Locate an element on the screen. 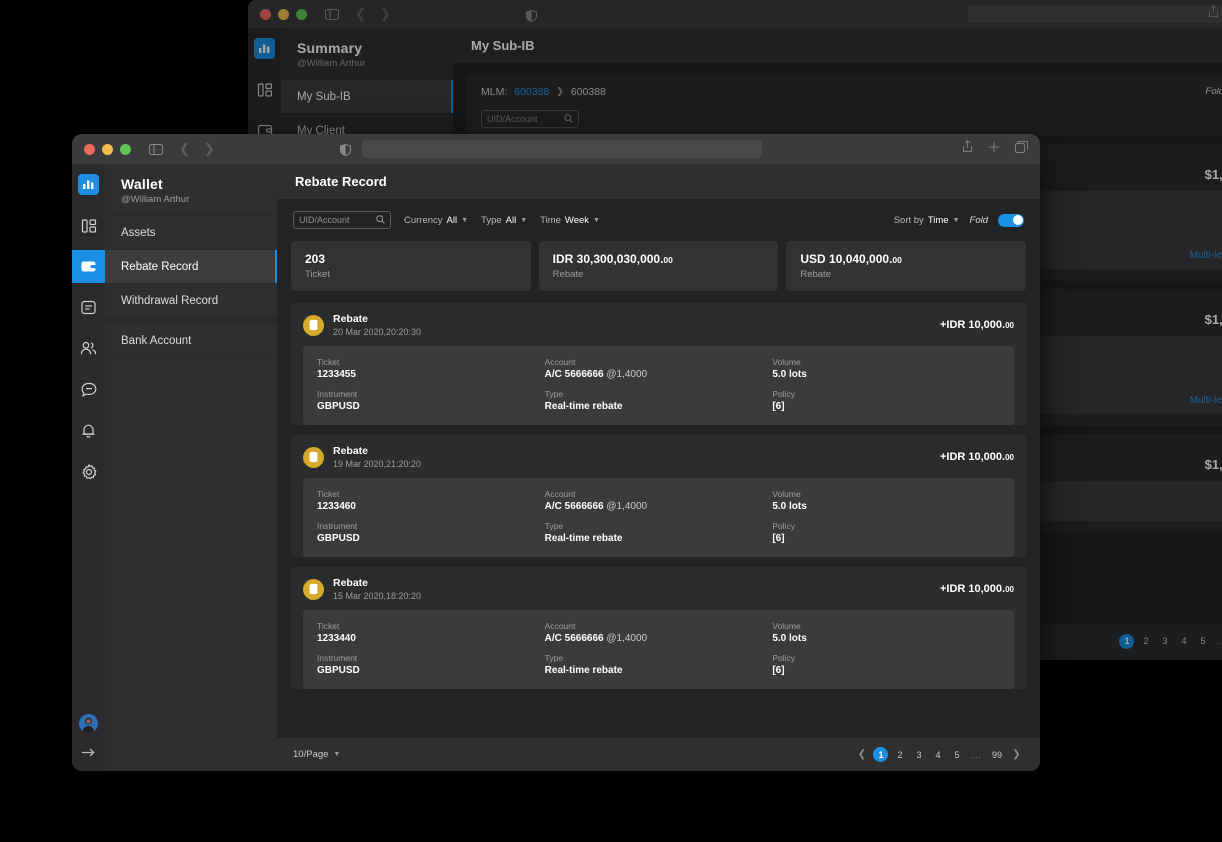 The image size is (1222, 842). summary-label: Ticket is located at coordinates (317, 274).